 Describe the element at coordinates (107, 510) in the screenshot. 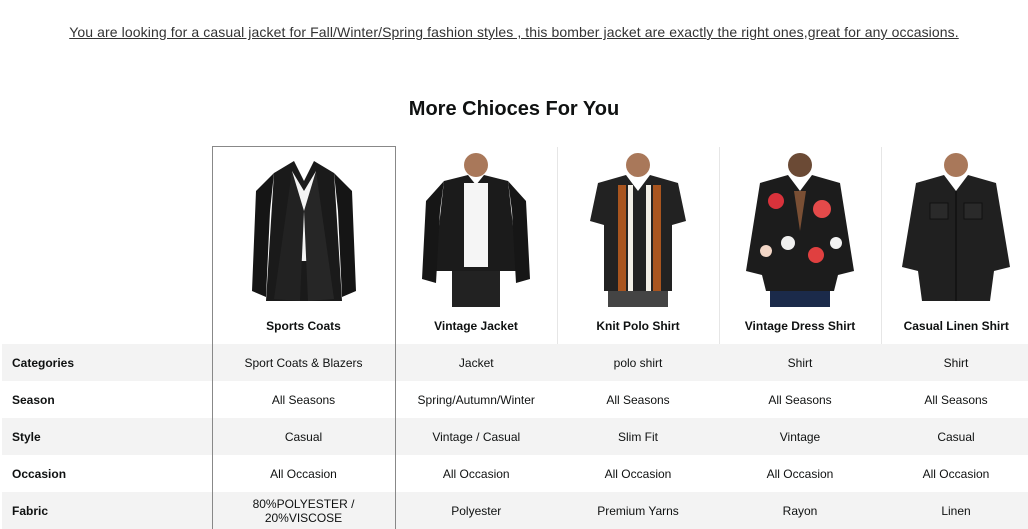

I see `row-label-fabric: Fabric` at that location.